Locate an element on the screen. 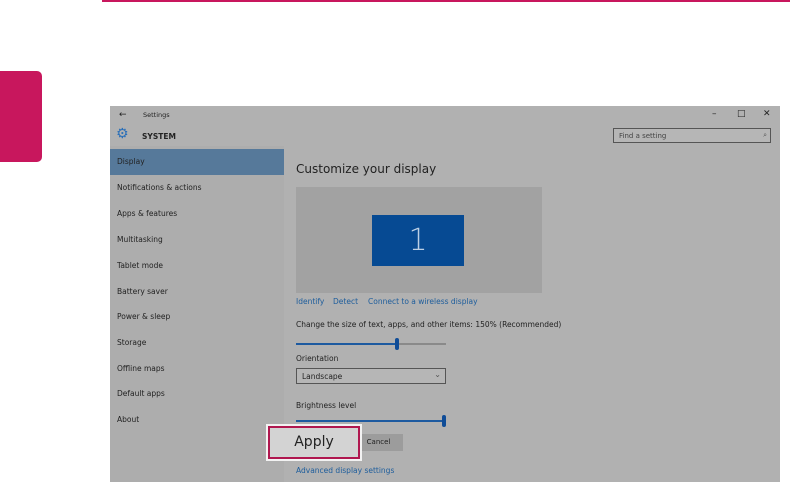 The height and width of the screenshot is (504, 790). detect-link: Detect is located at coordinates (345, 301).